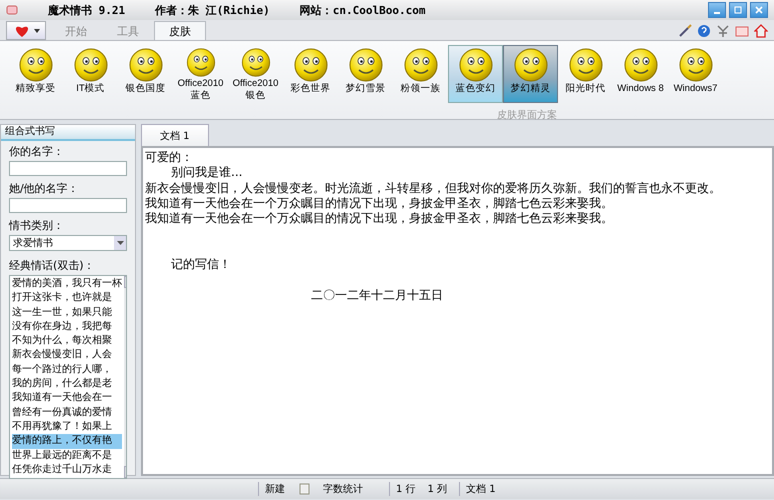 This screenshot has width=774, height=500. Describe the element at coordinates (200, 74) in the screenshot. I see `skin-button: Office2010 蓝色` at that location.